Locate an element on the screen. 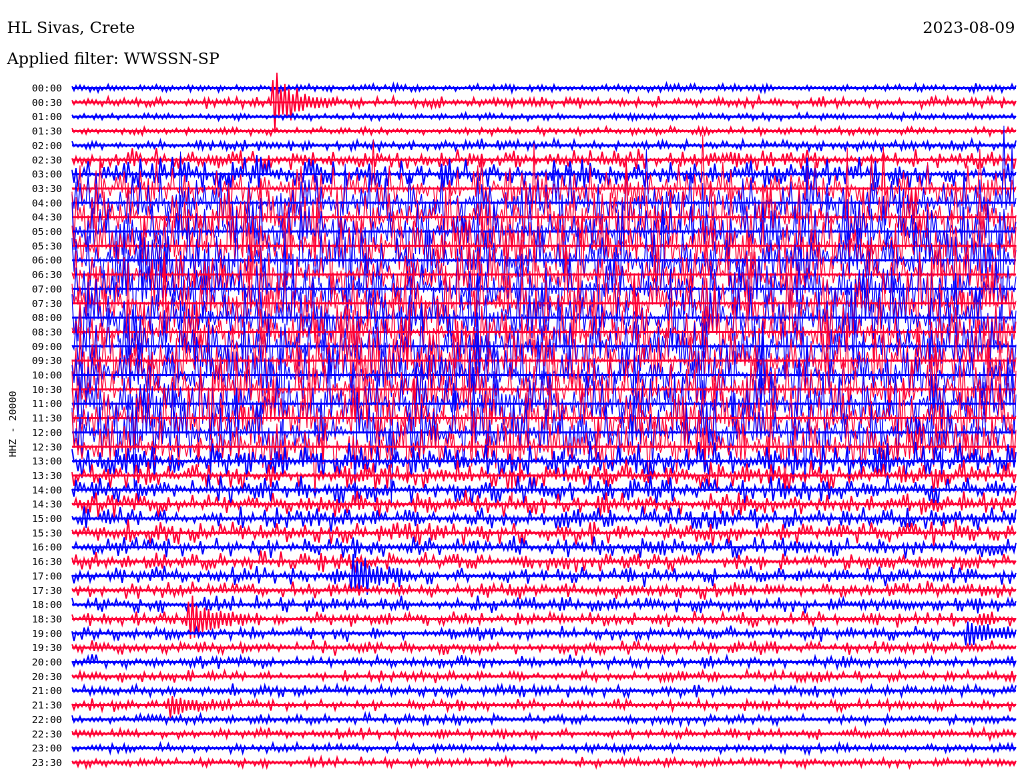 Image resolution: width=1024 pixels, height=780 pixels. time-tick-label: 15:00 is located at coordinates (47, 519).